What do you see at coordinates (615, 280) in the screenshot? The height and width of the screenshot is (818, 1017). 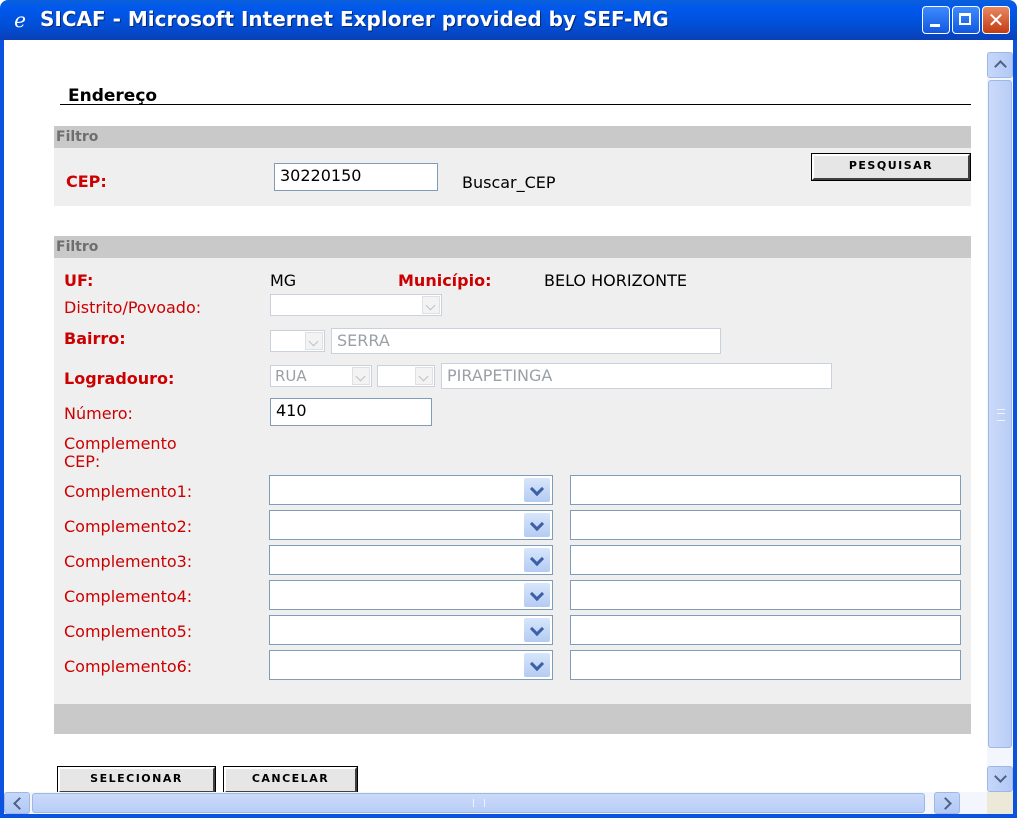 I see `municipio-value: BELO HORIZONTE` at bounding box center [615, 280].